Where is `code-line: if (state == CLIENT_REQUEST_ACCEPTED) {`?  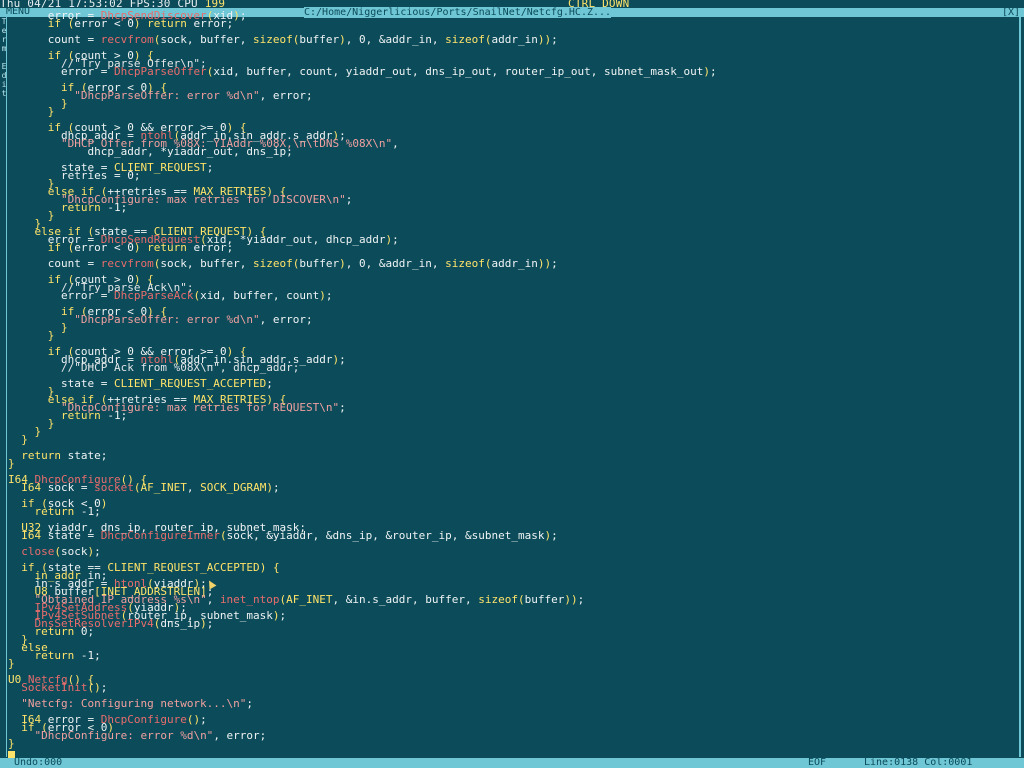
code-line: if (state == CLIENT_REQUEST_ACCEPTED) { is located at coordinates (512, 567).